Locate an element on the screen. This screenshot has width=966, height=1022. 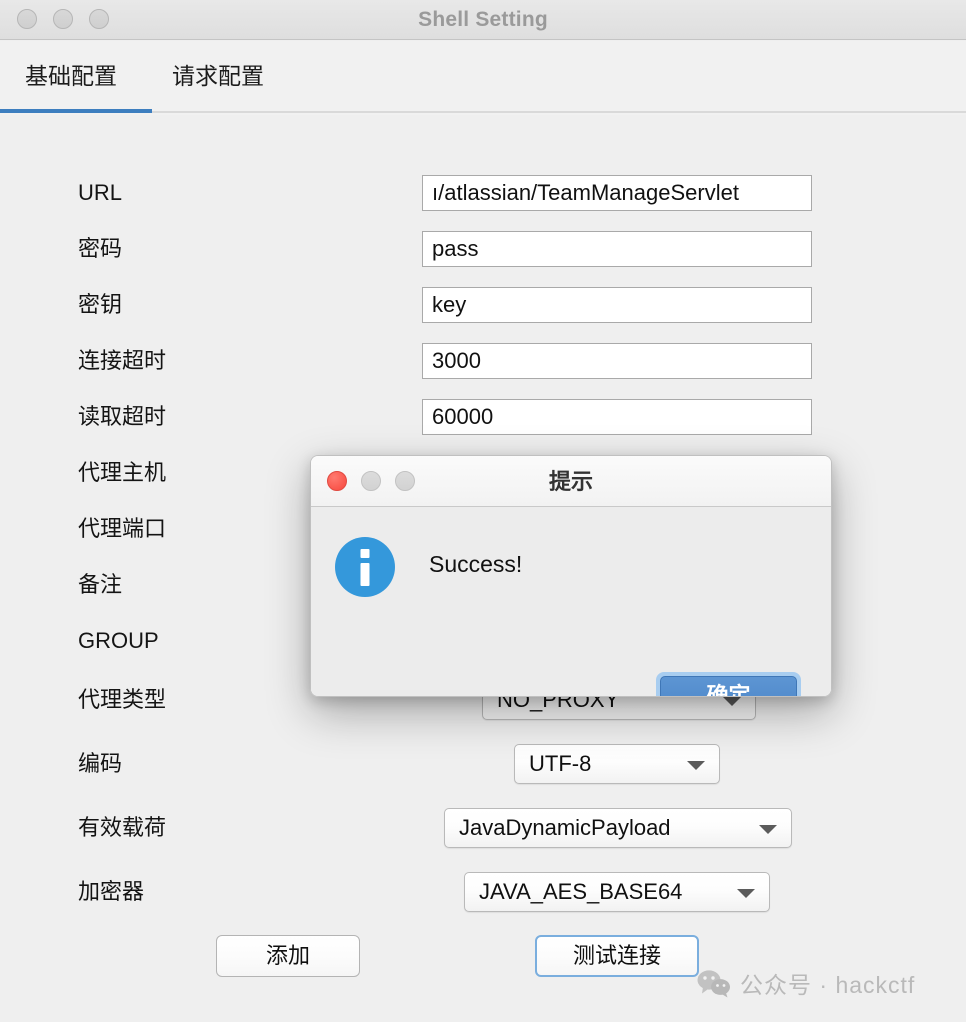
tab-divider-line is located at coordinates (559, 112).